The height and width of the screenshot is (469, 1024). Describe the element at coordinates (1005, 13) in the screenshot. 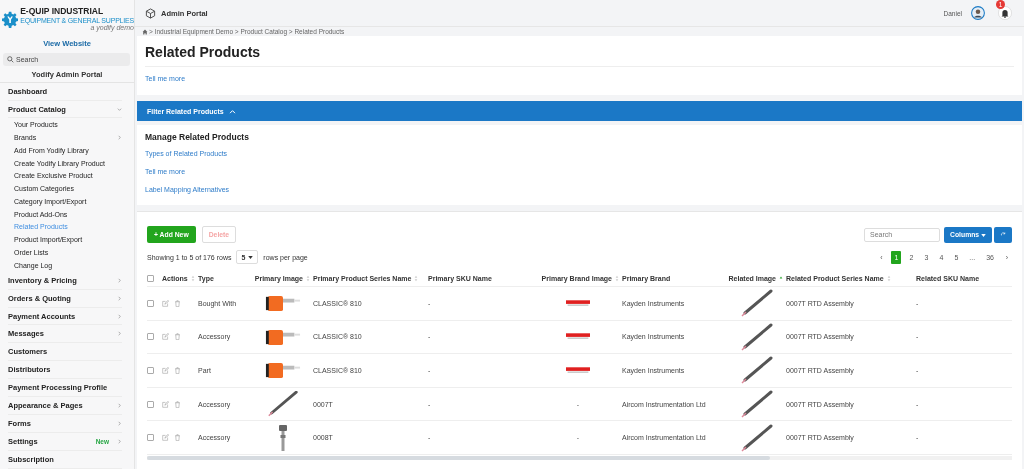

I see `bell-icon` at that location.